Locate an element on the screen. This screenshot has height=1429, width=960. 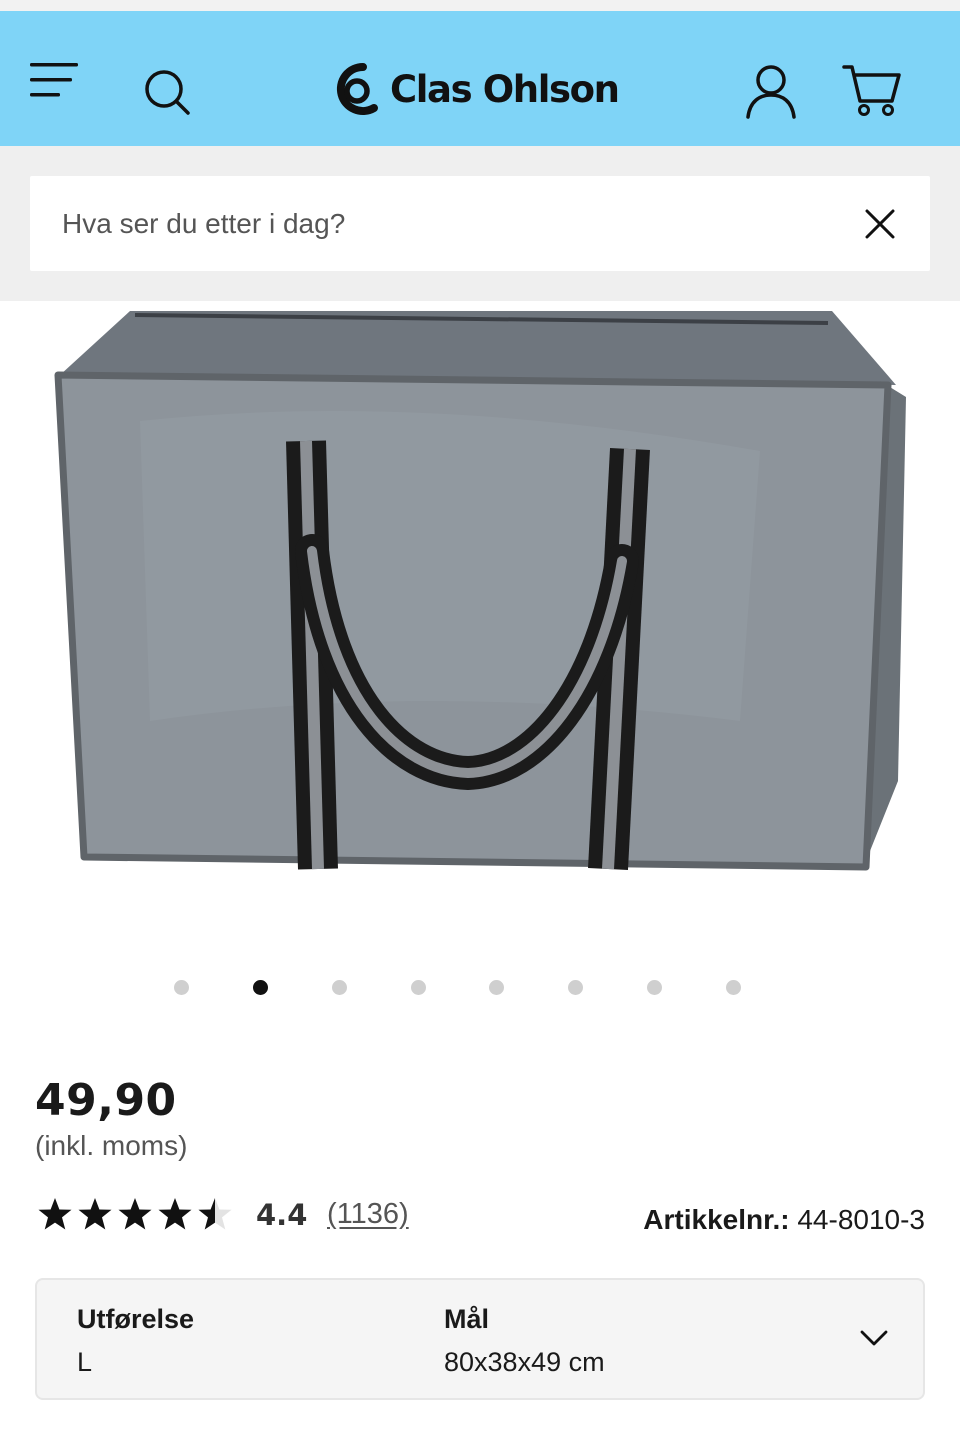
variant-option-size: Mål 80x38x49 cm is located at coordinates (524, 1341).